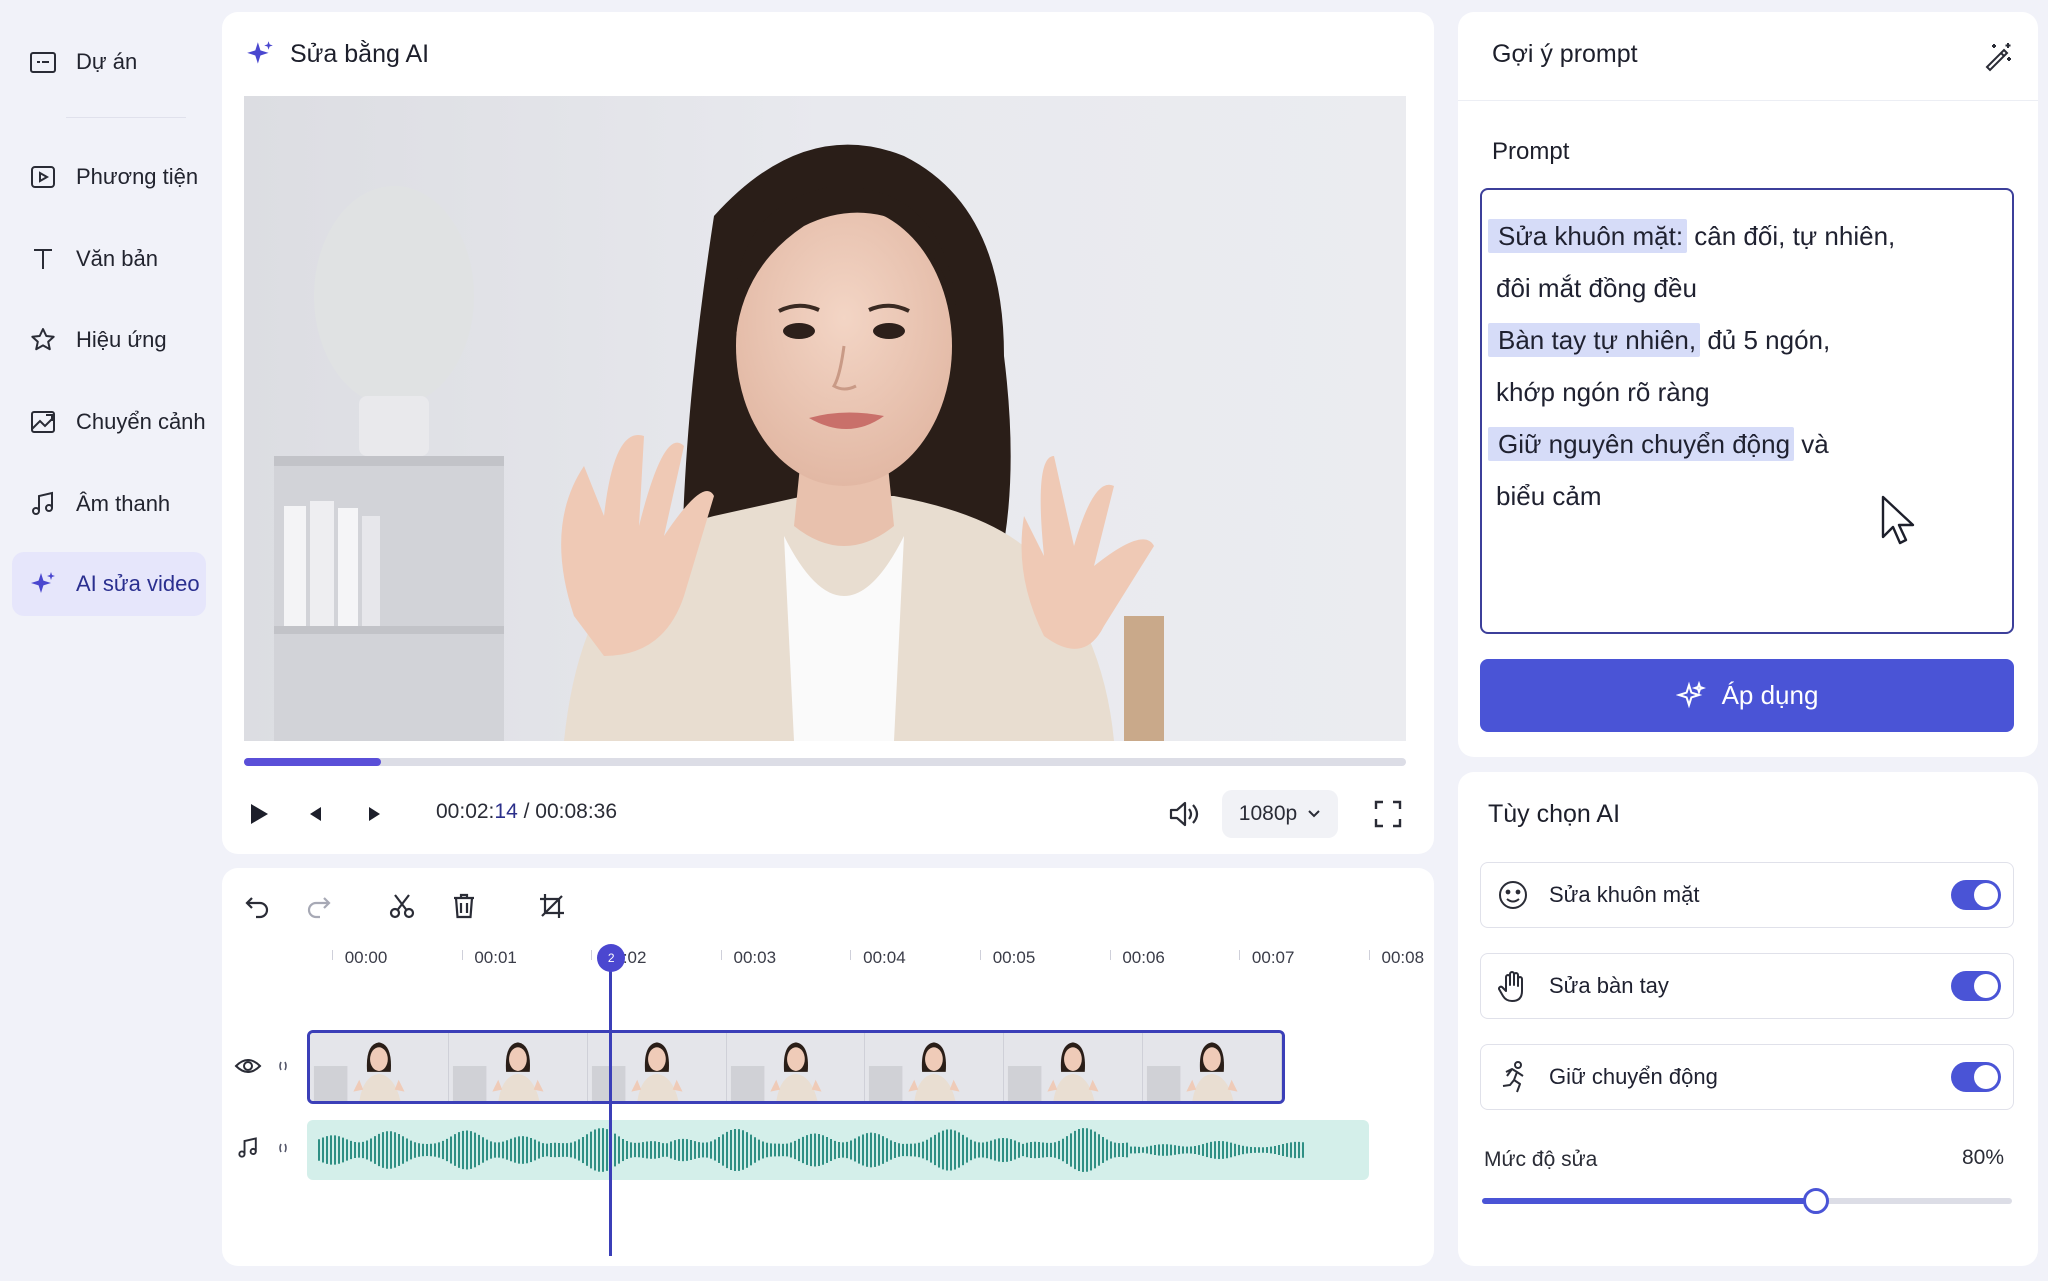  Describe the element at coordinates (137, 176) in the screenshot. I see `sidebar-item-label: Phương tiện` at that location.